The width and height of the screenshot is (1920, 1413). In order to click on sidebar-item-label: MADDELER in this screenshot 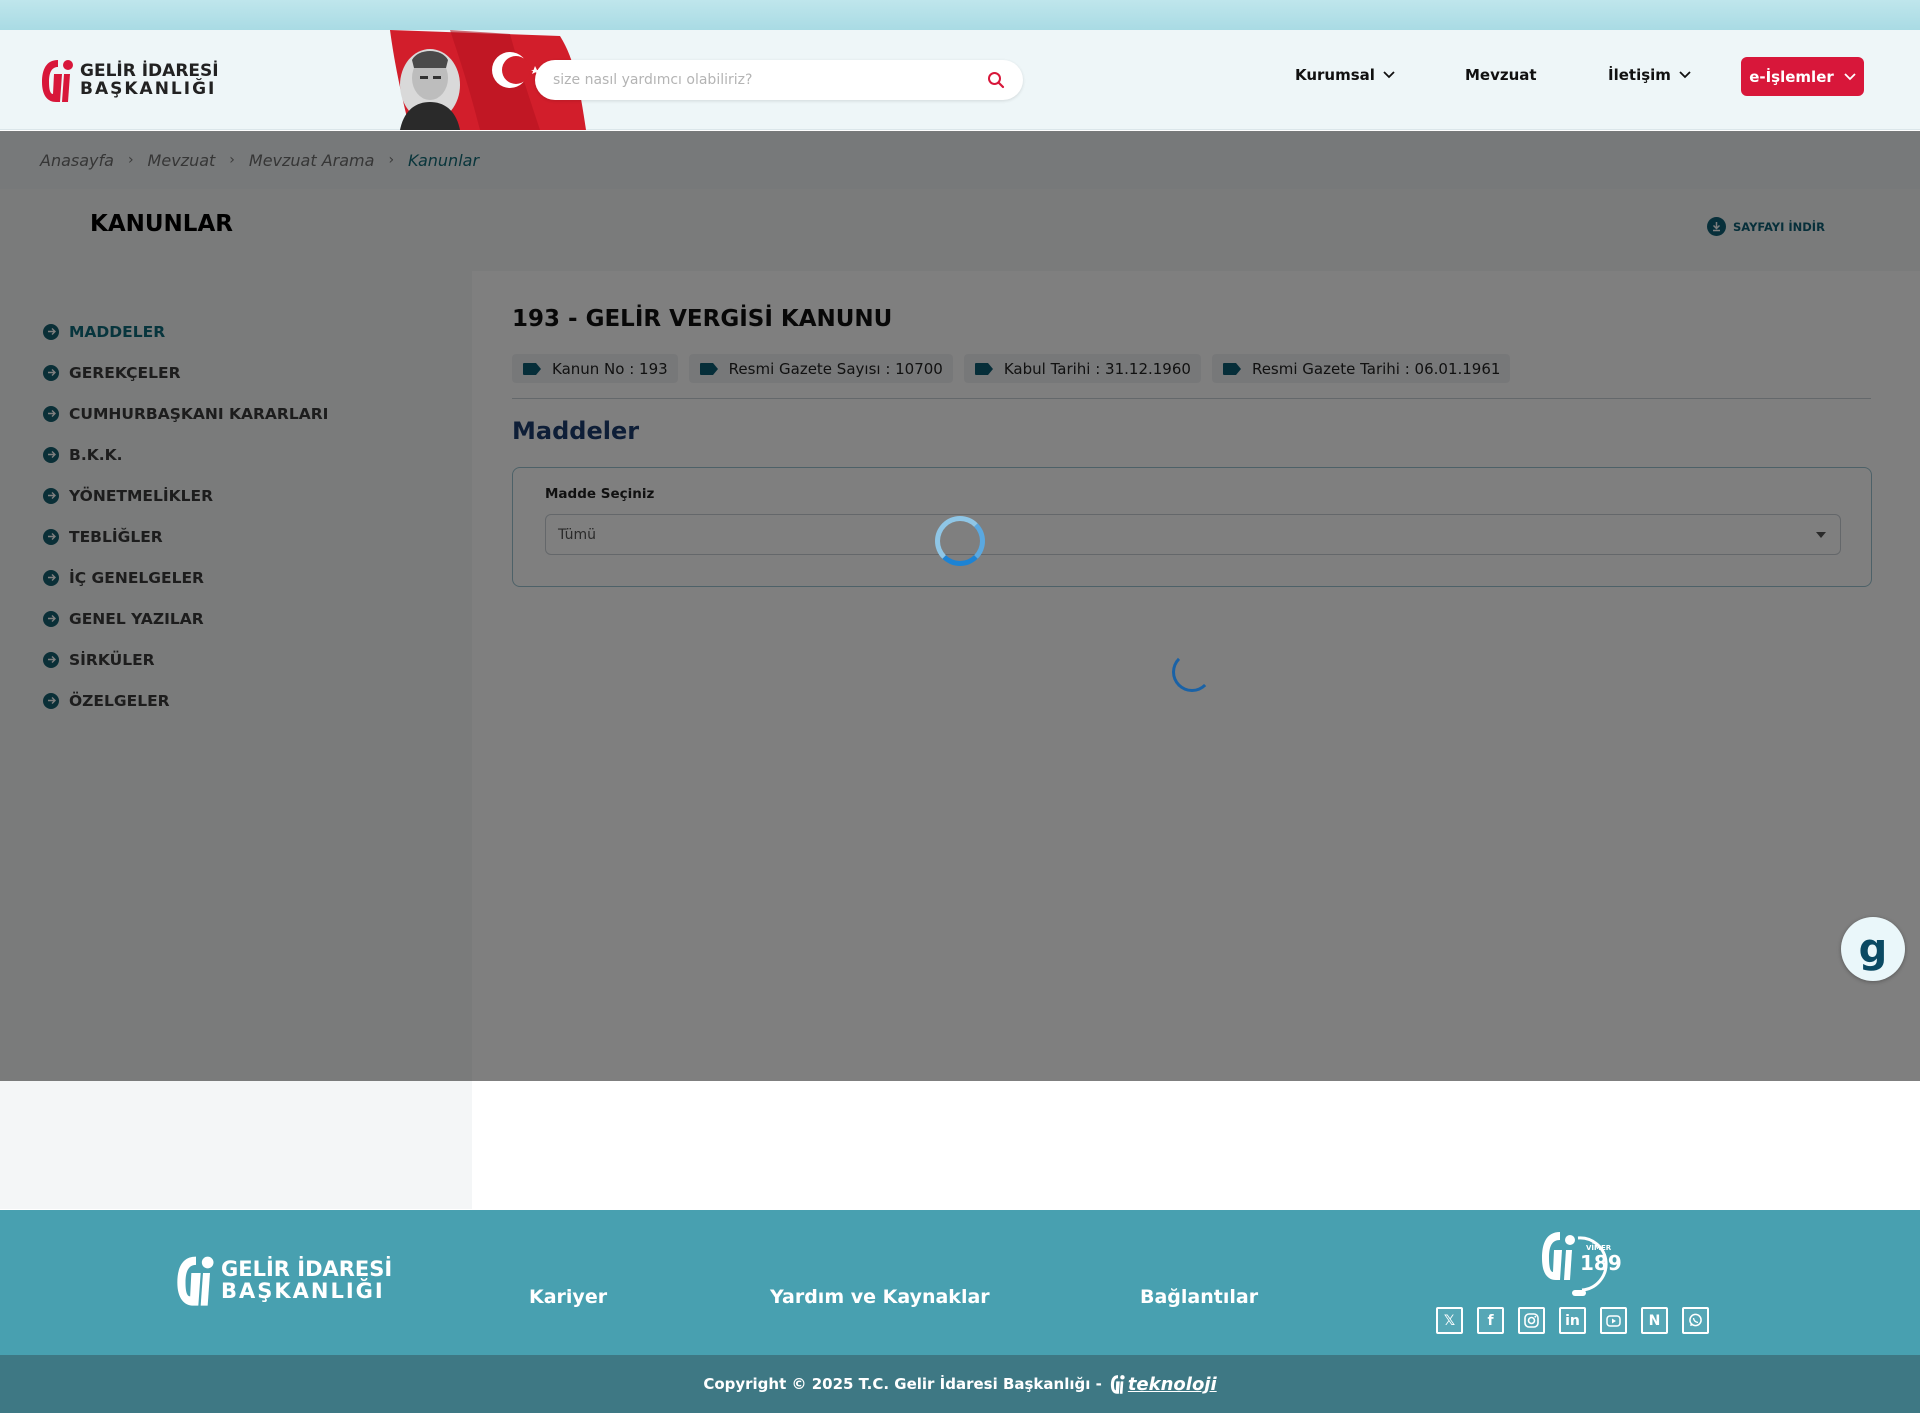, I will do `click(117, 331)`.